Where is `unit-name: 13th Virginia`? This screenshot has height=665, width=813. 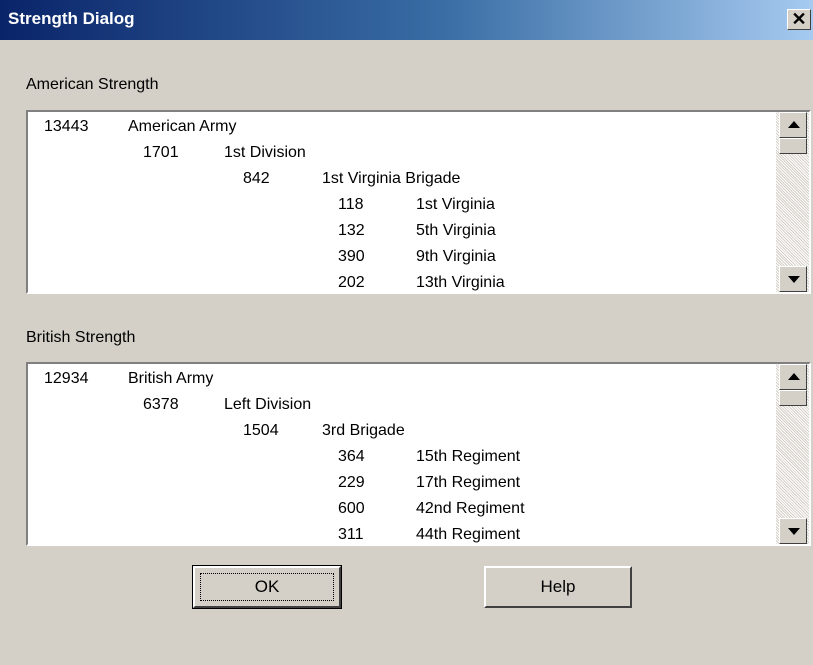
unit-name: 13th Virginia is located at coordinates (460, 282).